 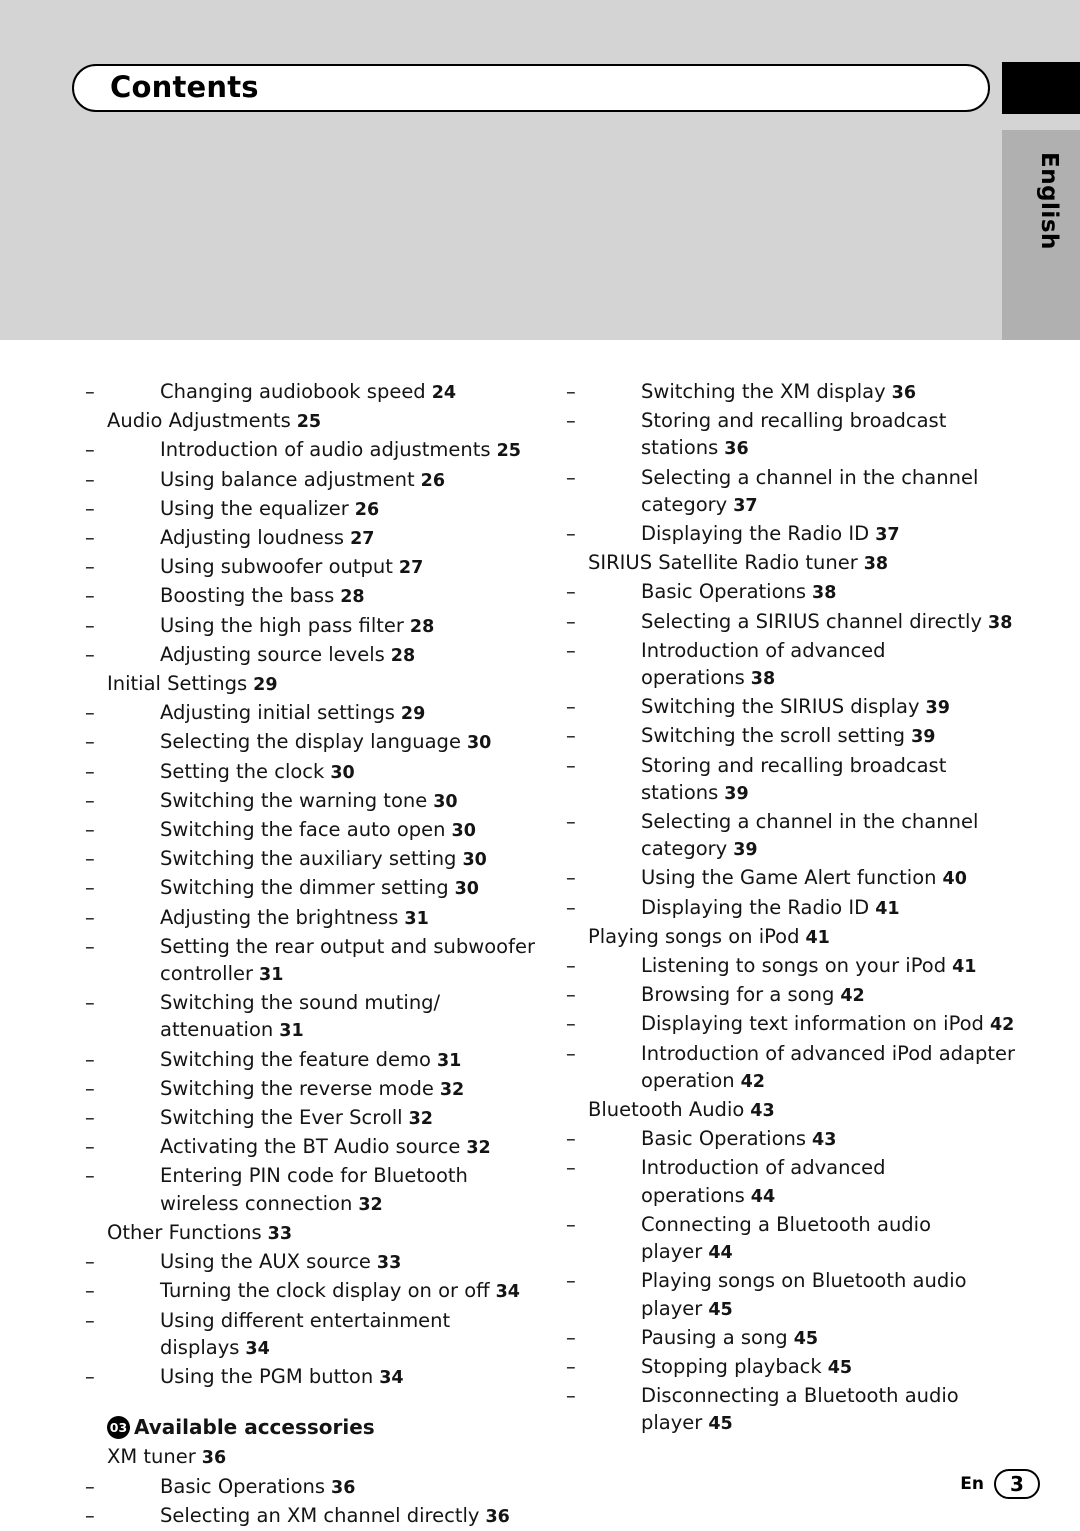 I want to click on toc-subentry: Introduction of advanced operations38, so click(x=803, y=665).